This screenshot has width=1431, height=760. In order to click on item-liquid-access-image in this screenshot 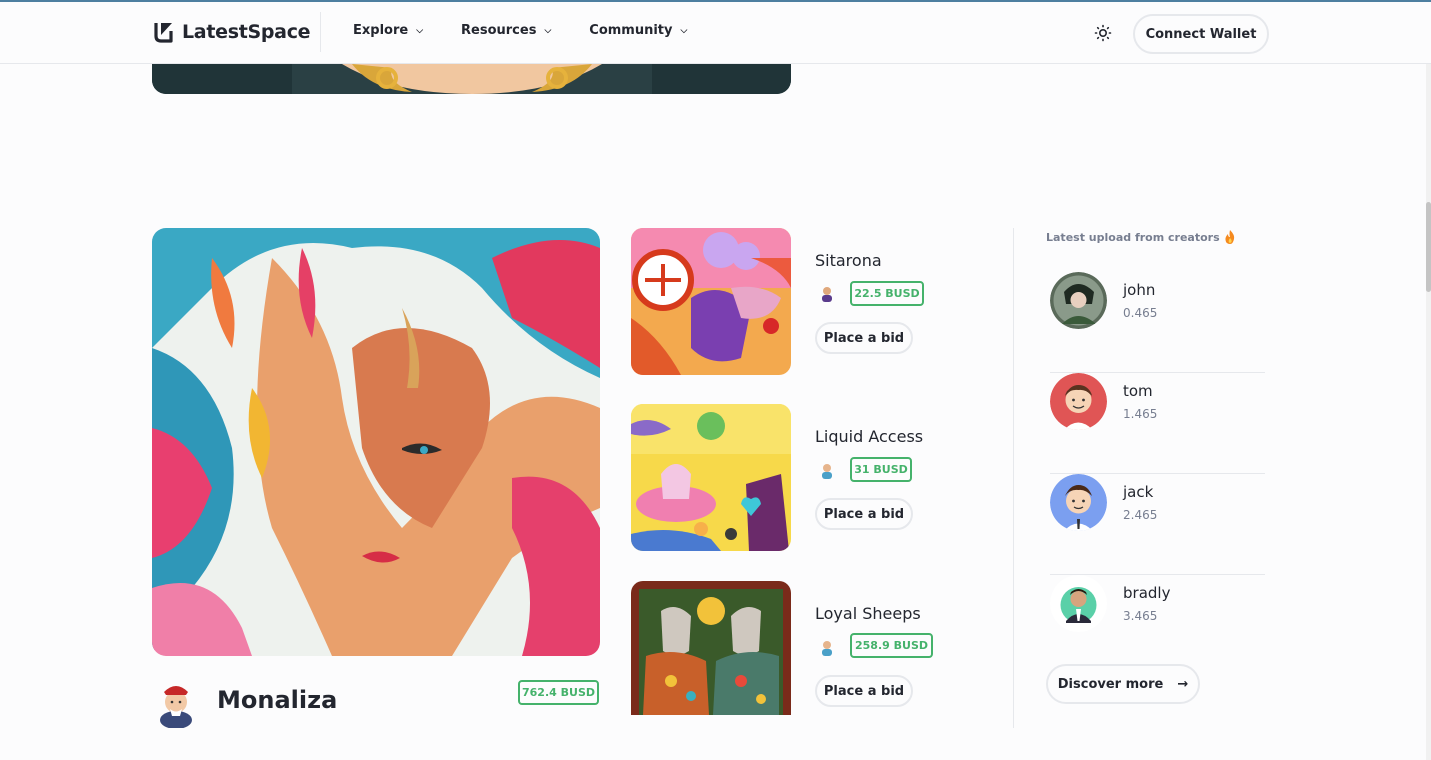, I will do `click(711, 477)`.